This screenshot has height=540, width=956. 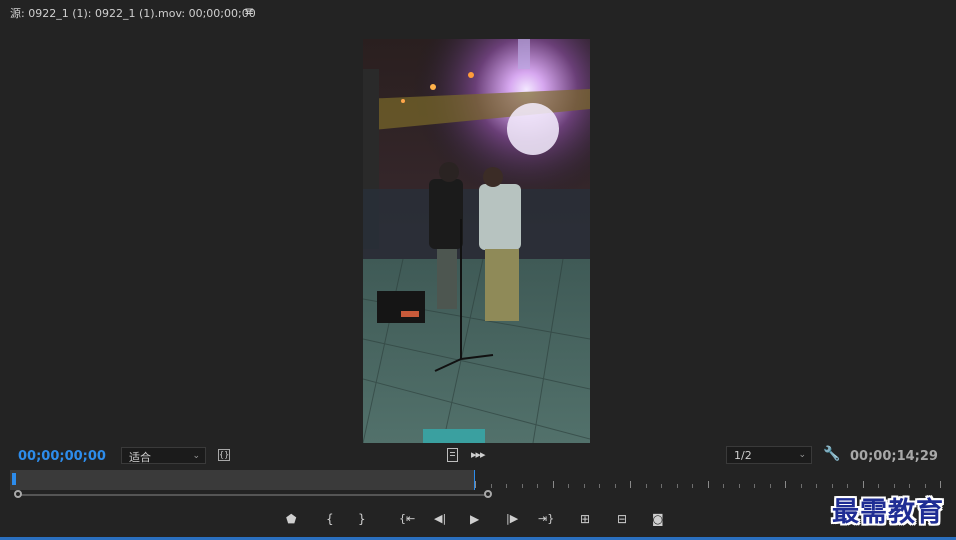 I want to click on export-frame-icon: ◙, so click(x=658, y=519).